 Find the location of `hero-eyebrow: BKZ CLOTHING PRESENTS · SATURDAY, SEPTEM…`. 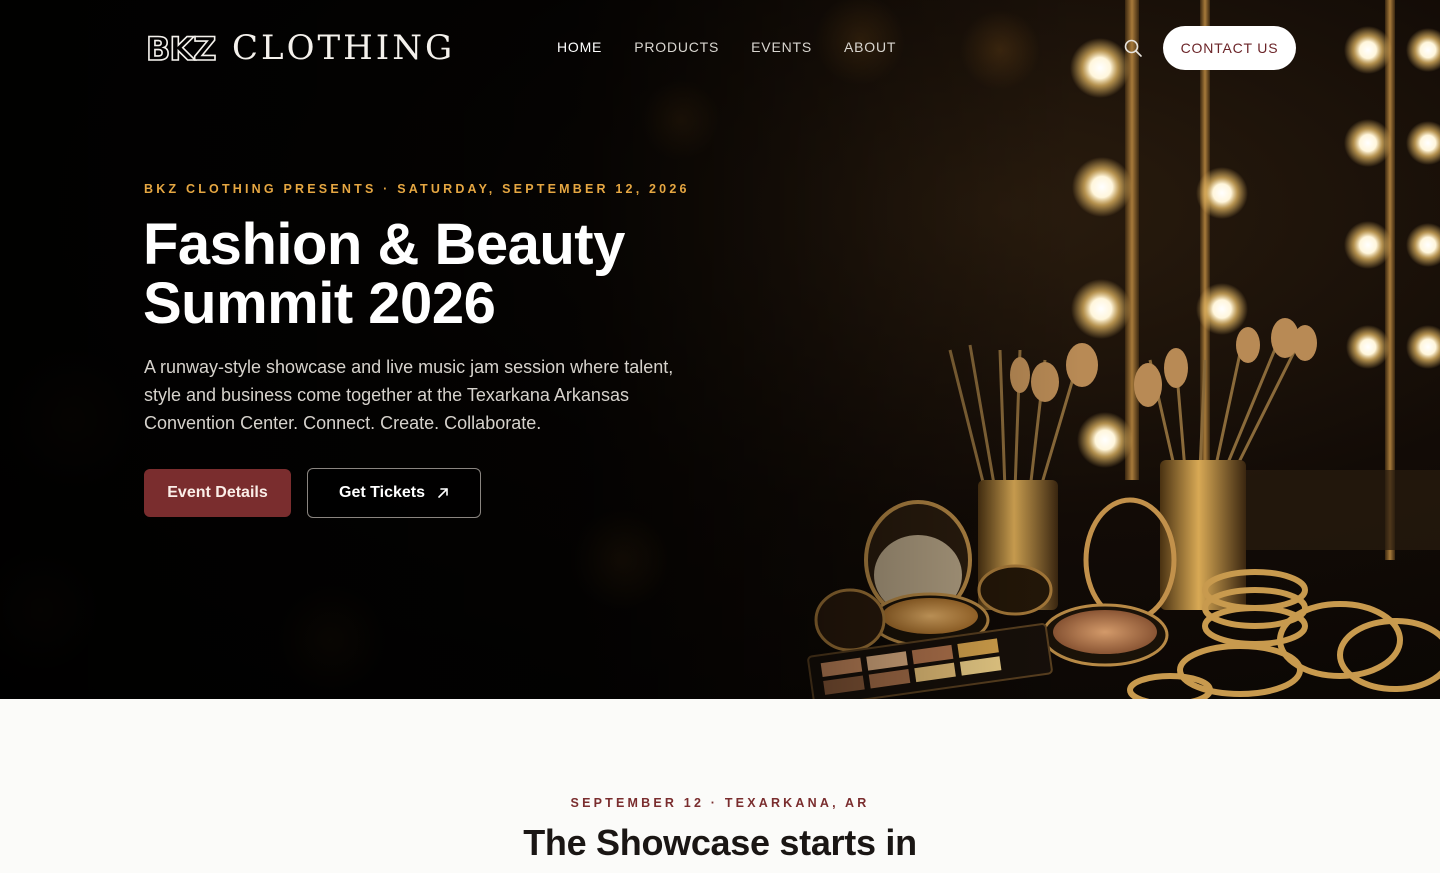

hero-eyebrow: BKZ CLOTHING PRESENTS · SATURDAY, SEPTEM… is located at coordinates (417, 189).